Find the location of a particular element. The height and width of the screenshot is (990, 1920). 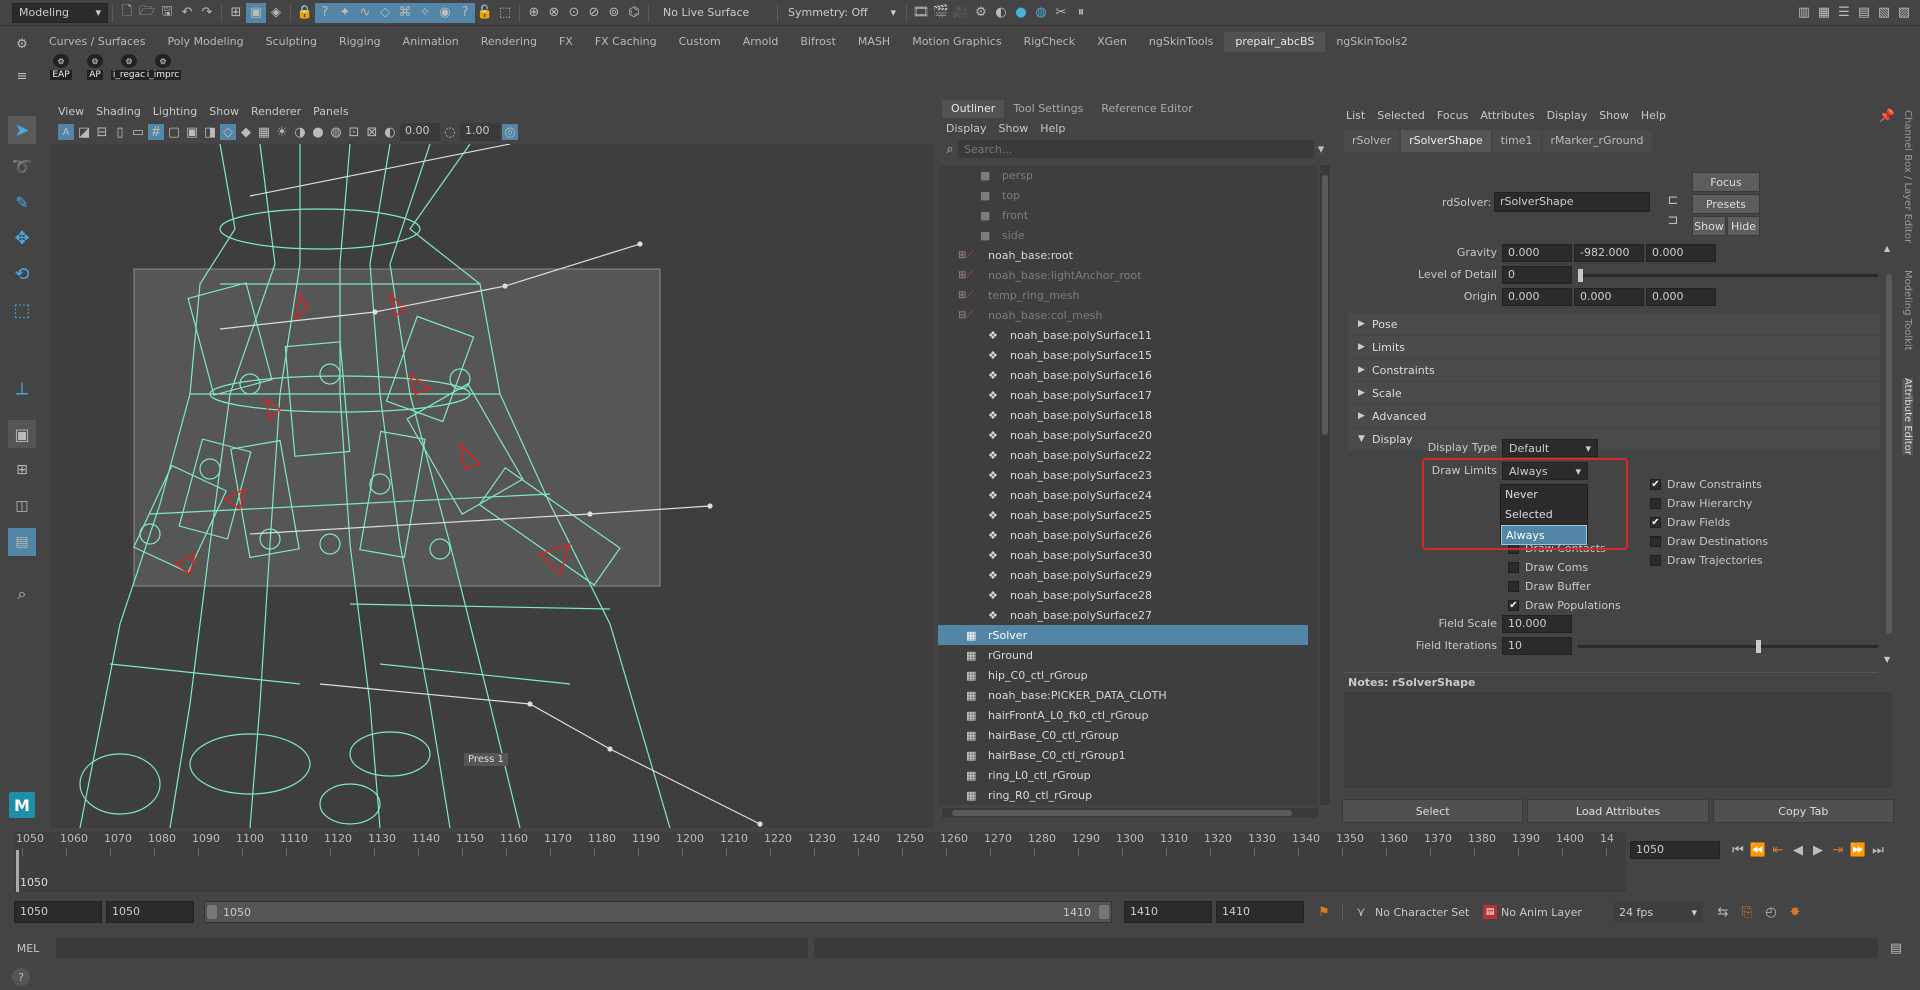

list-item: ❖ noah_base:polySurface20 is located at coordinates (1128, 435).